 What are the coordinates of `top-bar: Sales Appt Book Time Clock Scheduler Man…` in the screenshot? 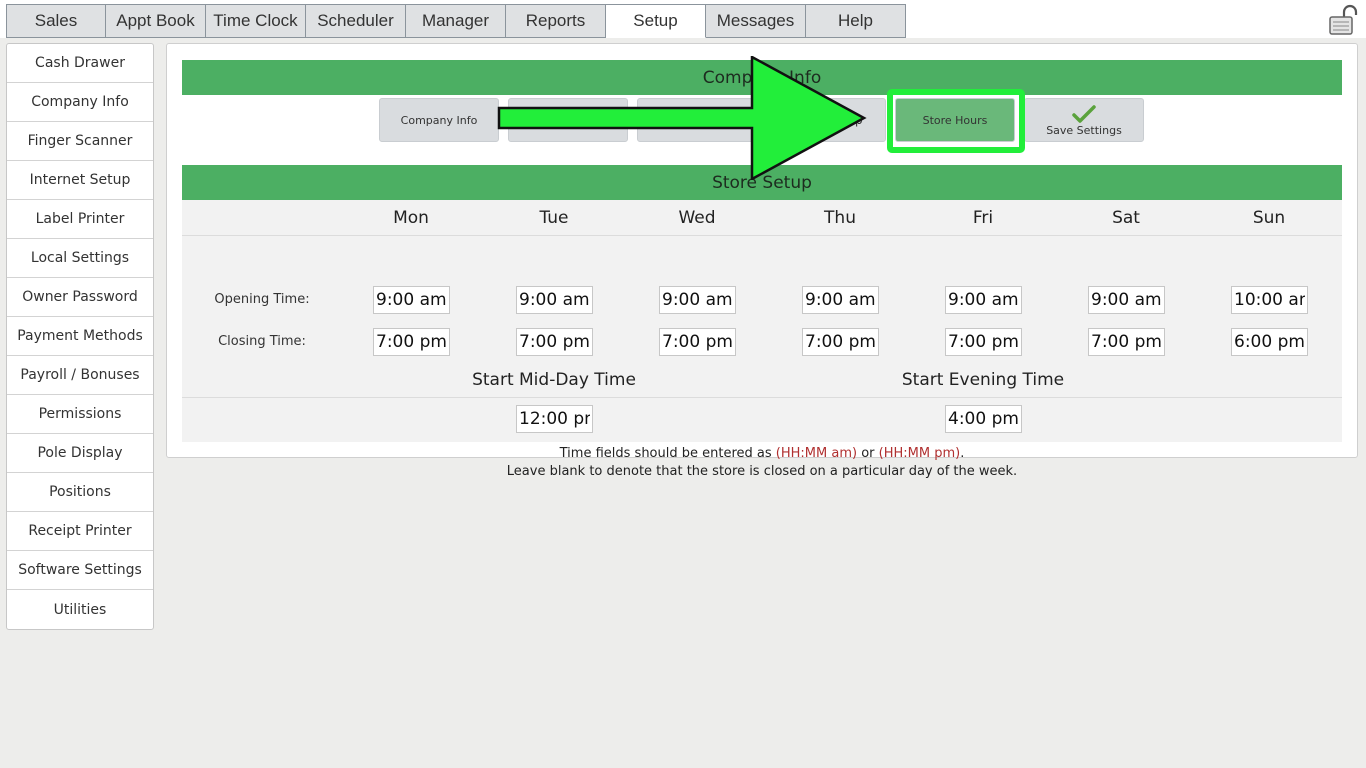 It's located at (683, 19).